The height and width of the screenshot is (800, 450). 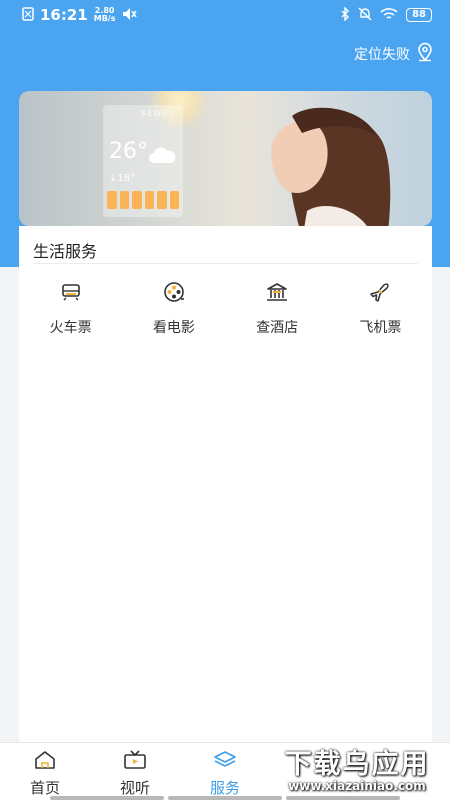 What do you see at coordinates (345, 15) in the screenshot?
I see `bluetooth-icon` at bounding box center [345, 15].